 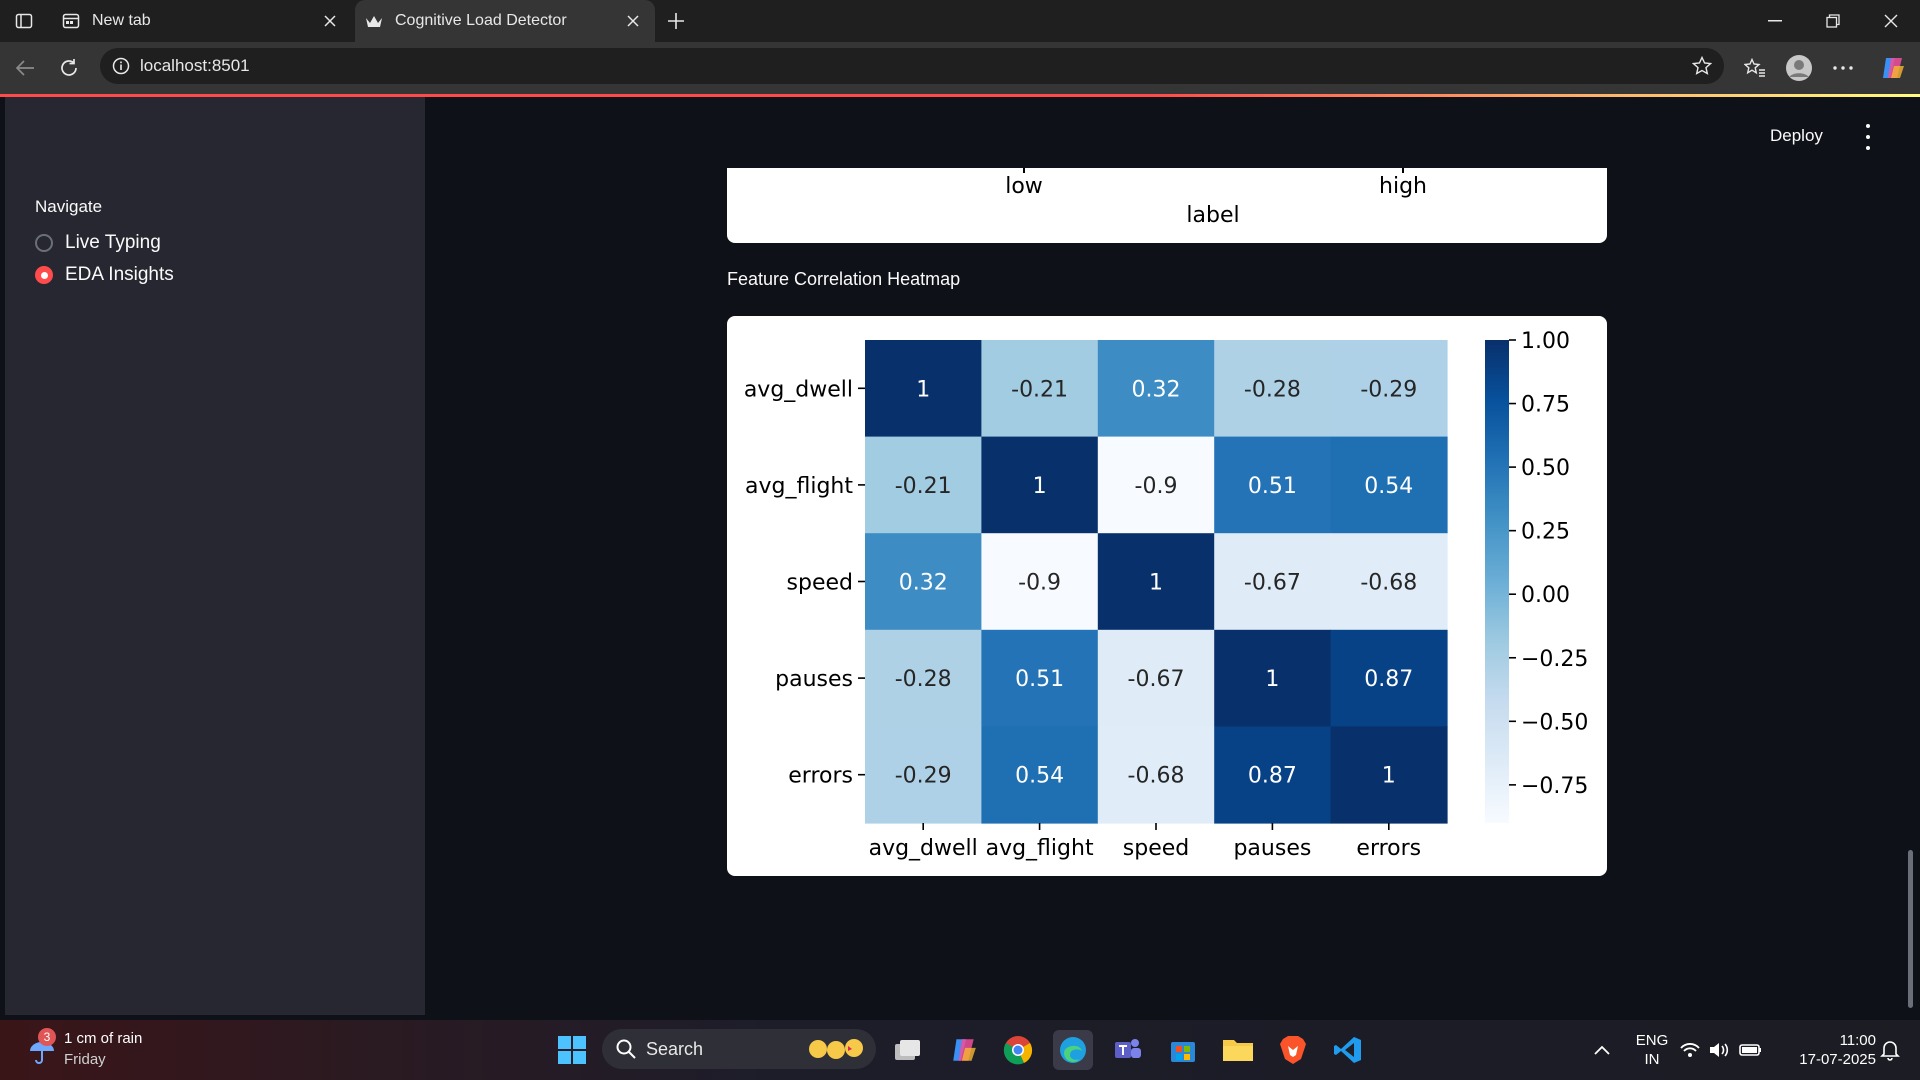 What do you see at coordinates (1843, 68) in the screenshot?
I see `more-options-icon` at bounding box center [1843, 68].